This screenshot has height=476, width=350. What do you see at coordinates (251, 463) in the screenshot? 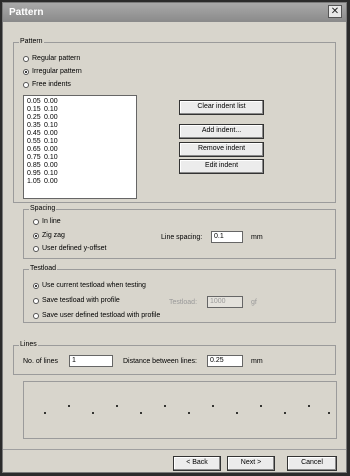
I see `next-button: Next >` at bounding box center [251, 463].